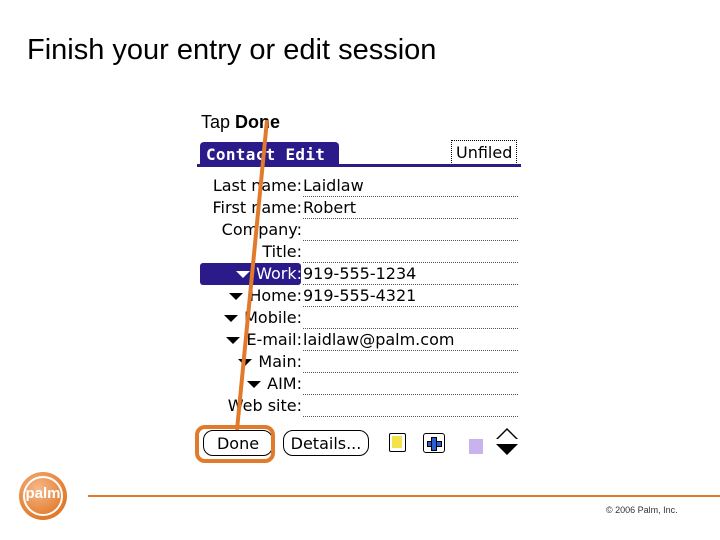 This screenshot has width=720, height=540. I want to click on contact-field-row: Last name: Laidlaw, so click(359, 186).